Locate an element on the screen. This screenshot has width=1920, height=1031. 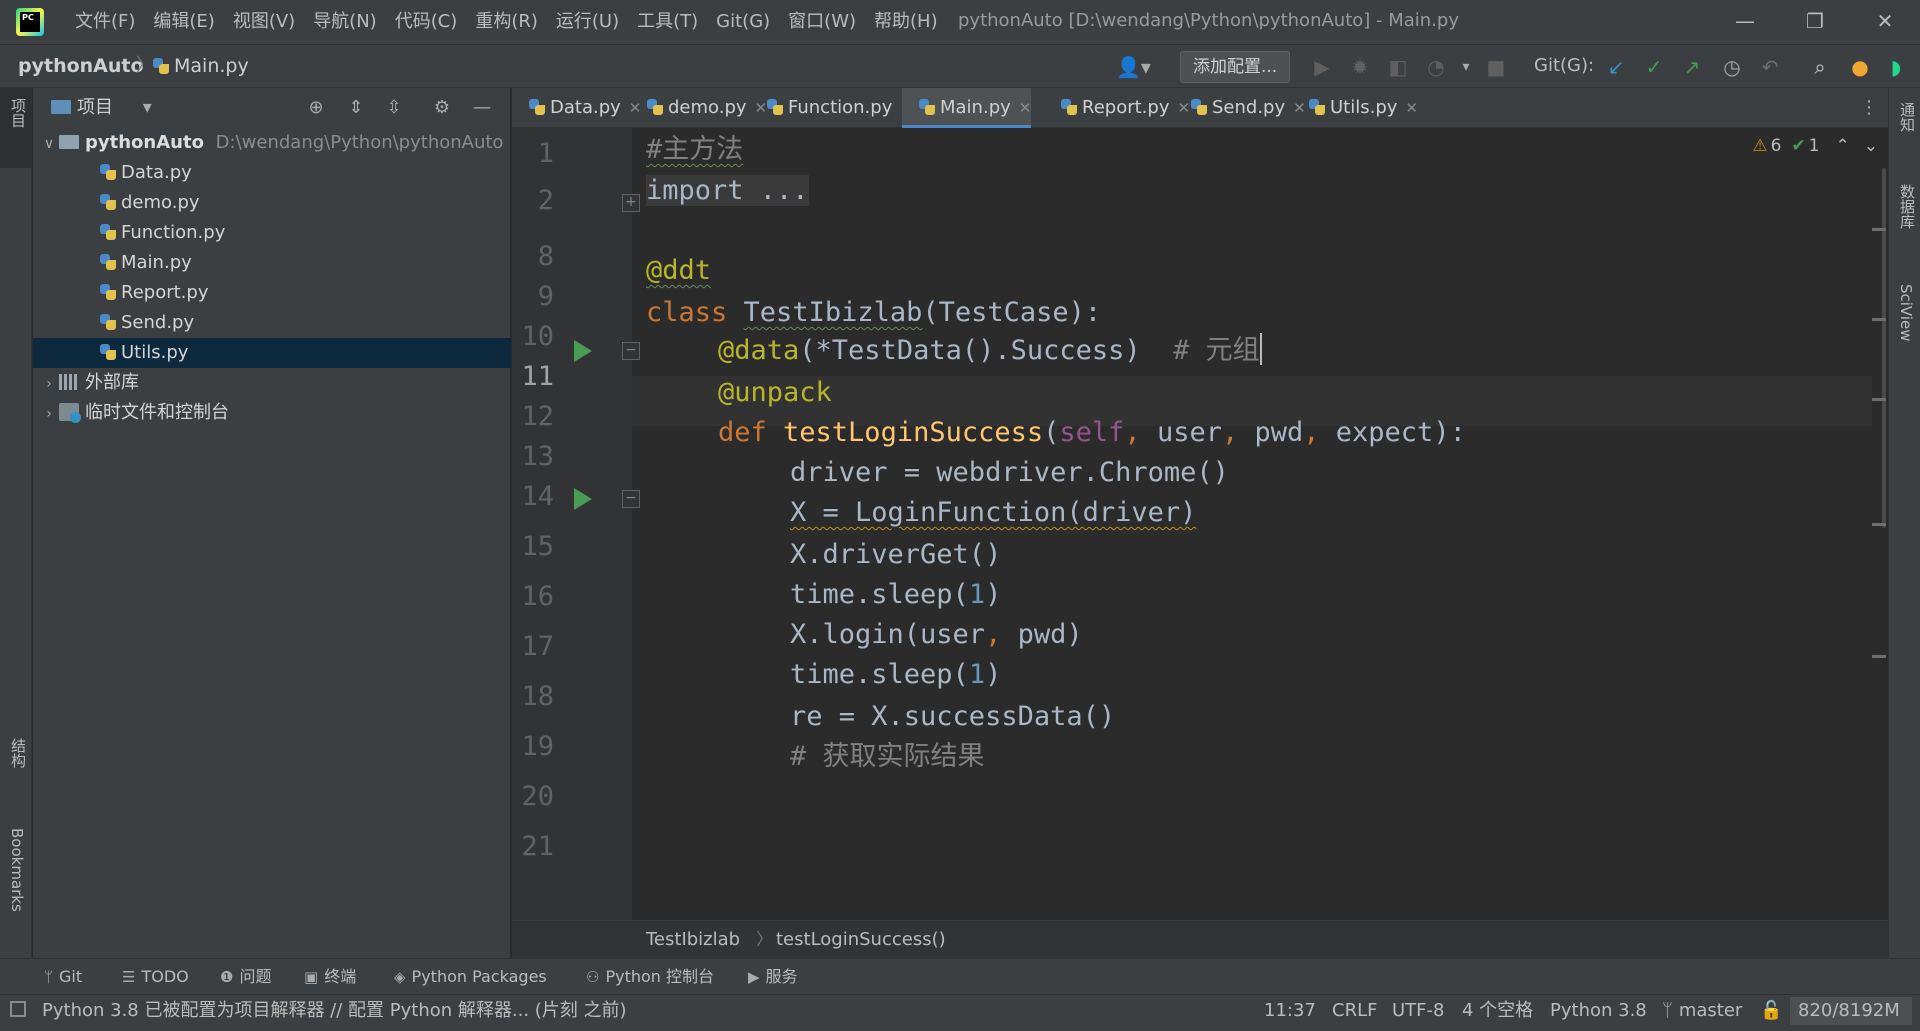
pycharm-logo-icon: PC is located at coordinates (30, 22).